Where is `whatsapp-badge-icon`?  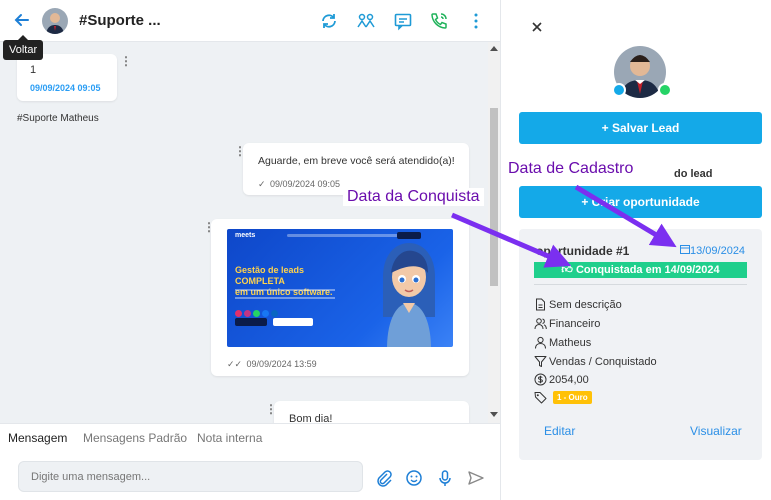 whatsapp-badge-icon is located at coordinates (665, 90).